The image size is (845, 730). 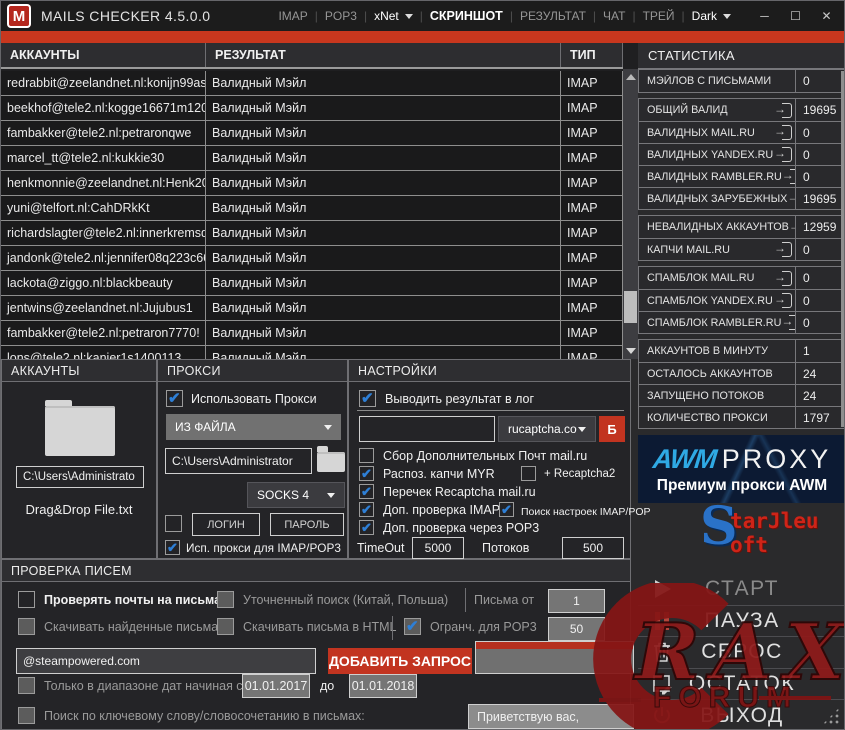 I want to click on keyword-checkbox, so click(x=26, y=715).